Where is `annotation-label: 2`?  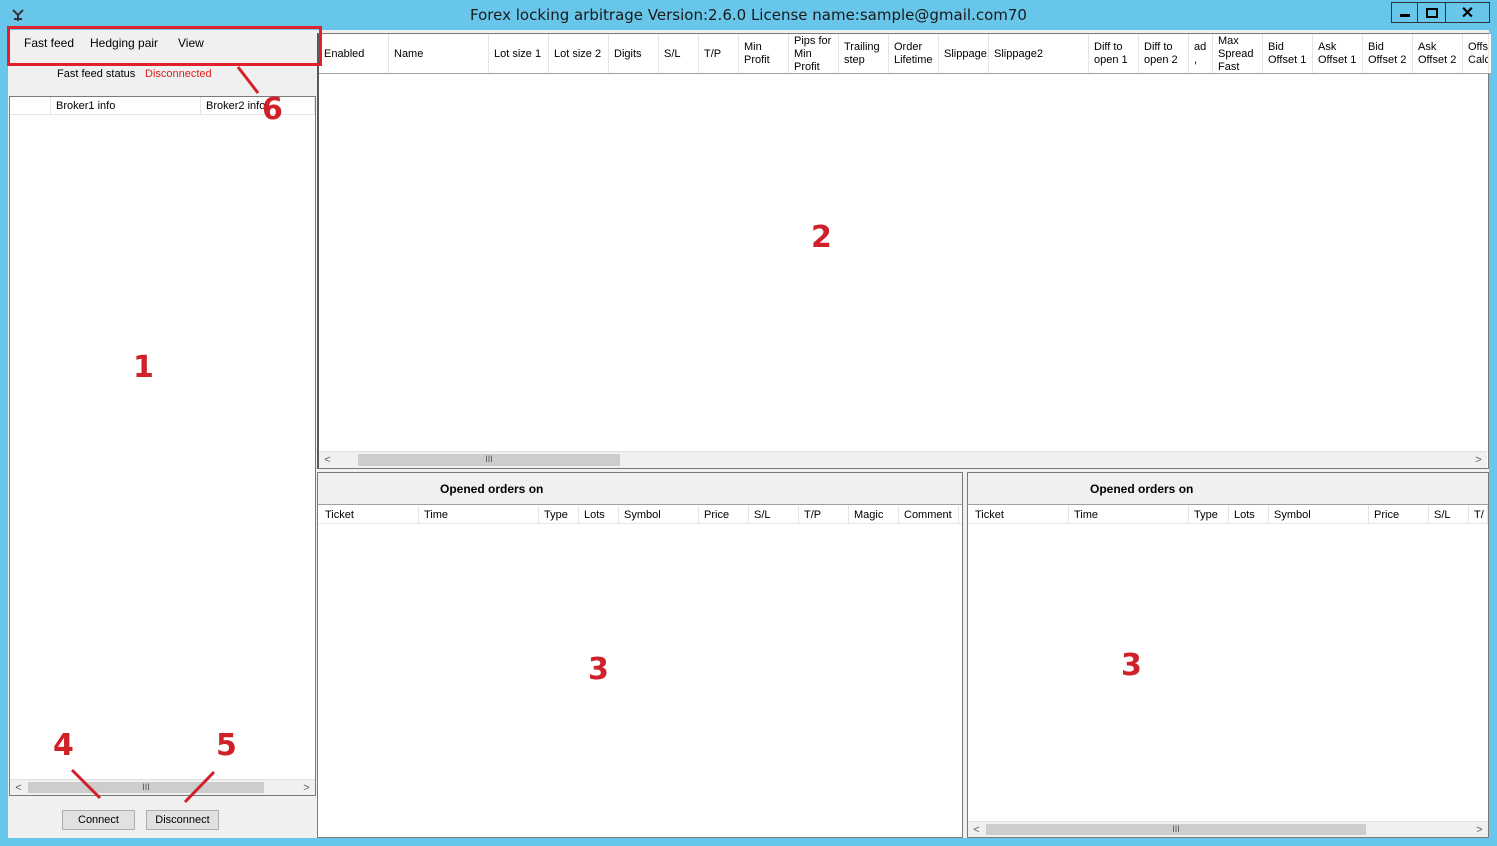 annotation-label: 2 is located at coordinates (821, 237).